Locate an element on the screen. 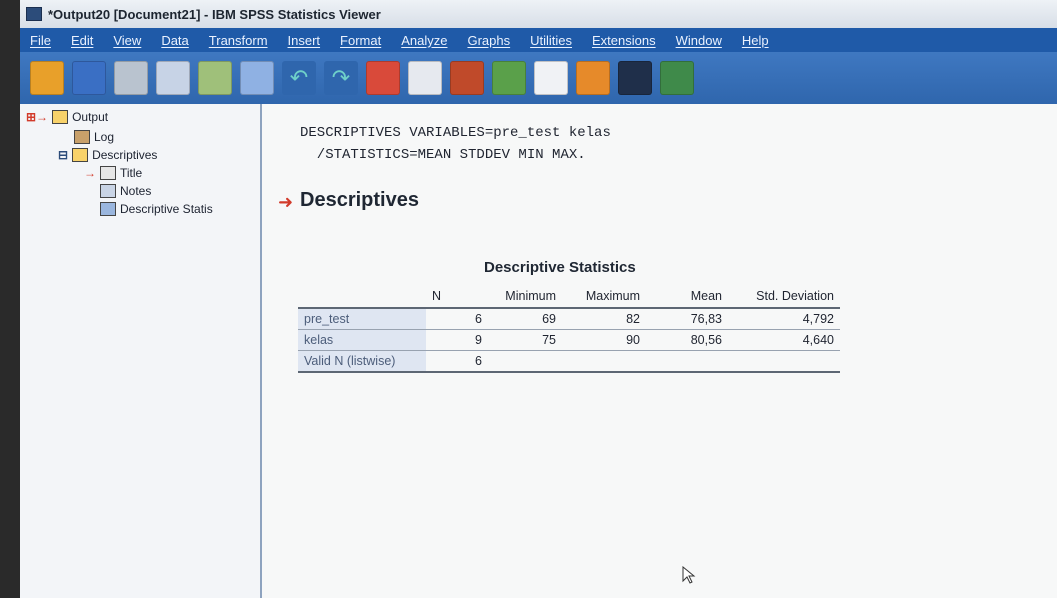 The image size is (1057, 598). cell-mean: 80,56 is located at coordinates (687, 340).